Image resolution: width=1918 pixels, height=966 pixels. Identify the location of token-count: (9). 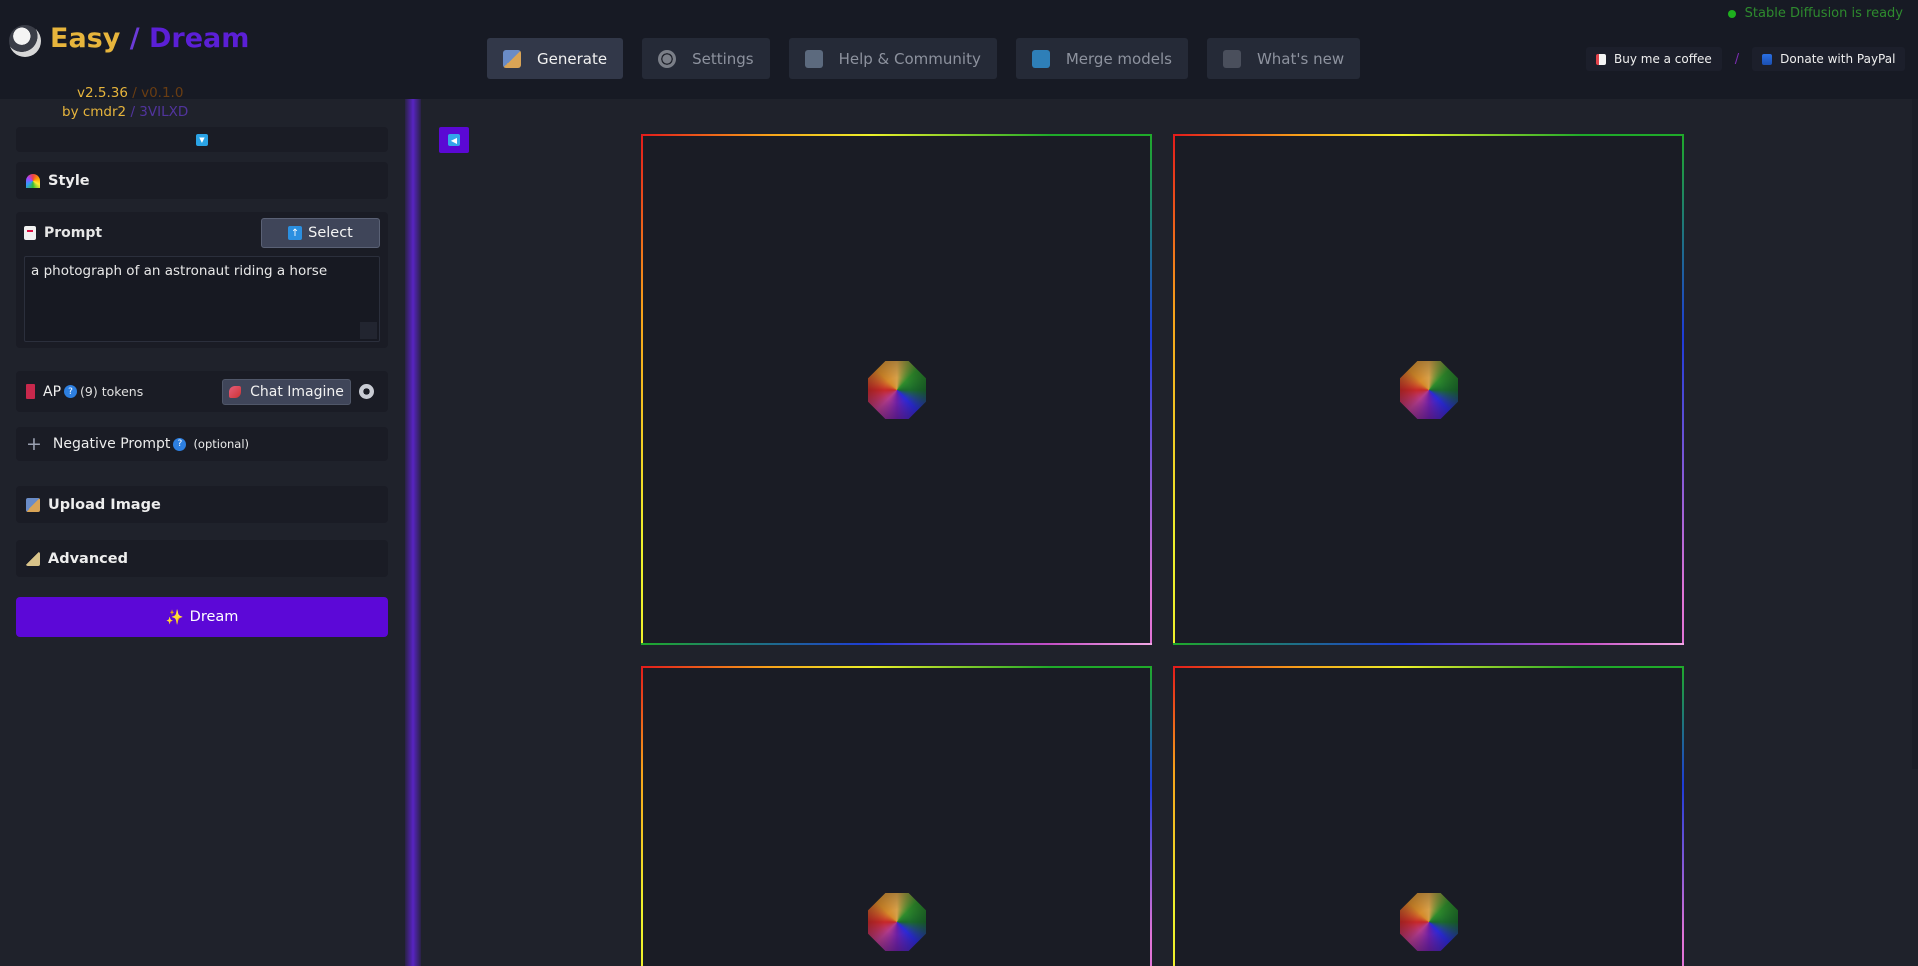
(89, 391).